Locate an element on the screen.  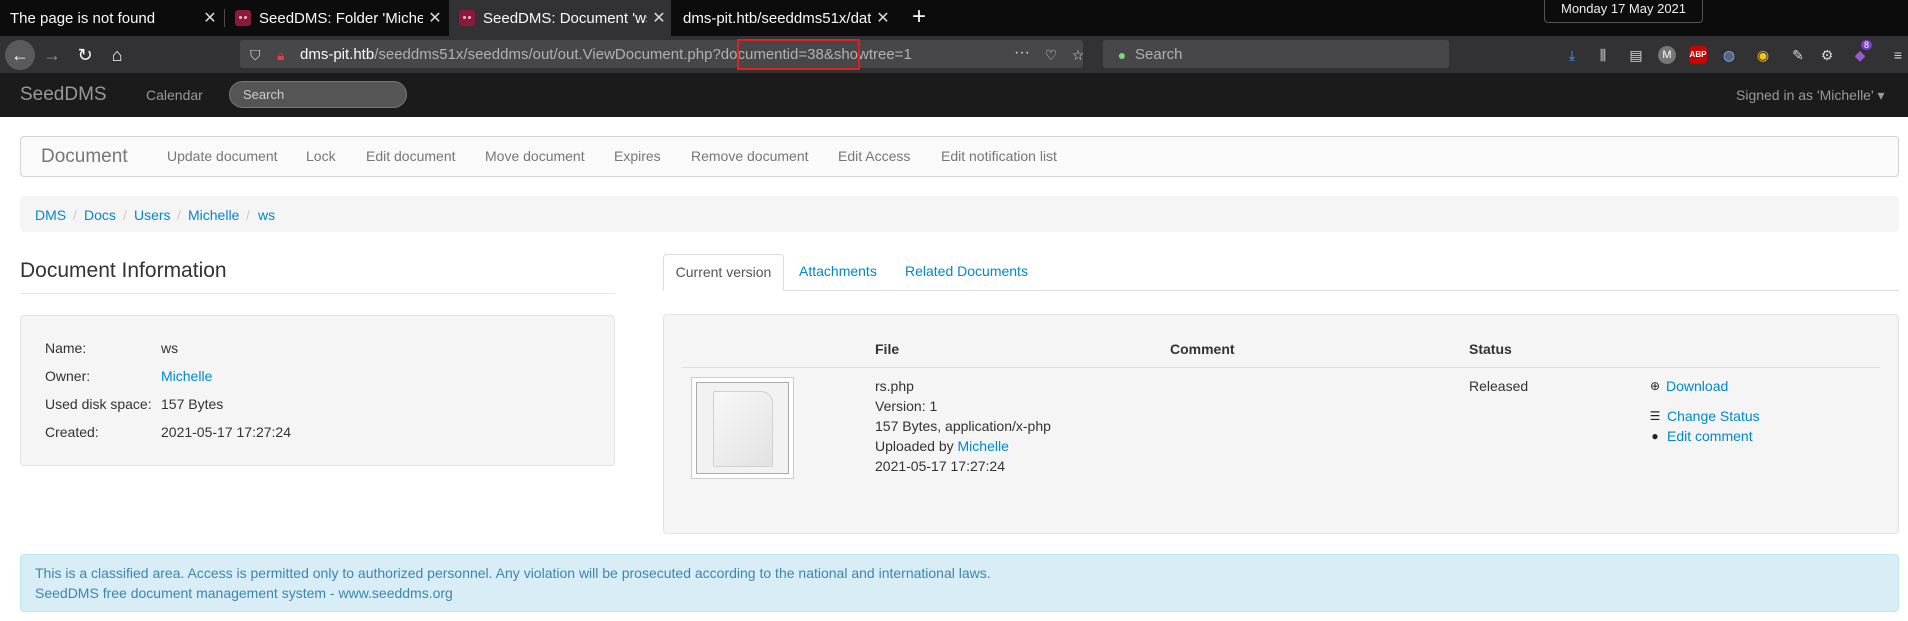
bookmark-star-icon: ☆ is located at coordinates (1078, 55).